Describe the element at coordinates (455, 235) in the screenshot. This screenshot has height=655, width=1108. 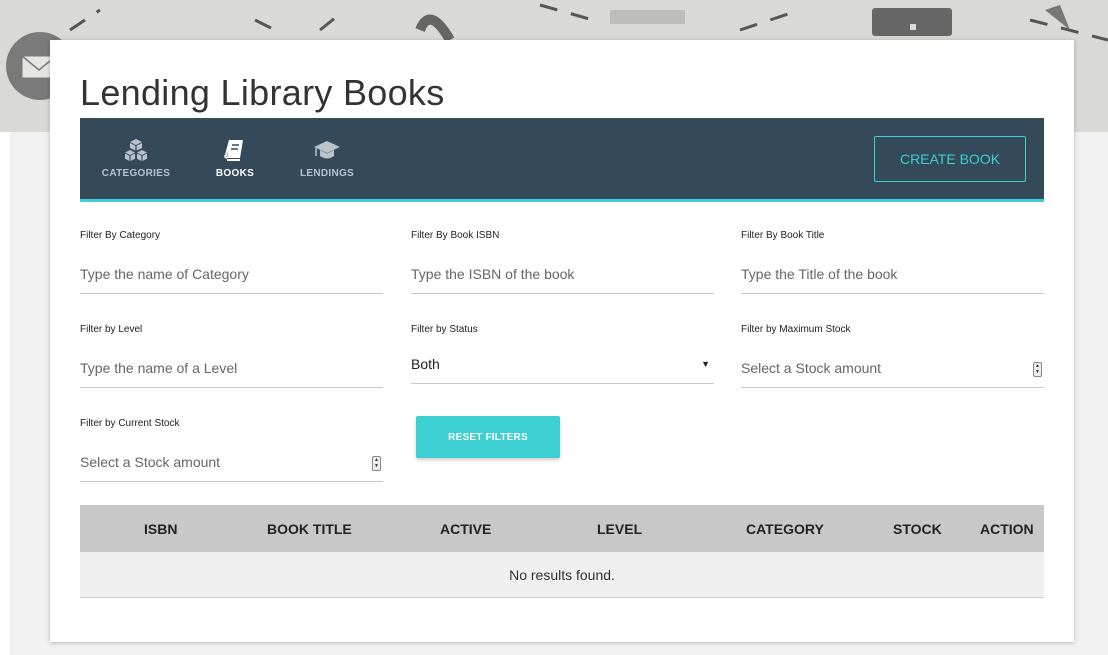
I see `filter-isbn-label: Filter By Book ISBN` at that location.